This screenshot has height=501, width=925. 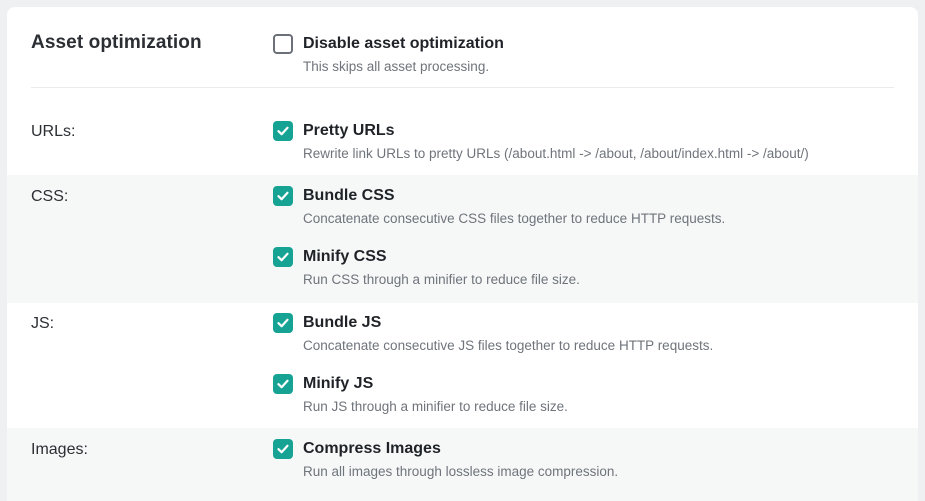 I want to click on bundle-css-checkbox, so click(x=283, y=196).